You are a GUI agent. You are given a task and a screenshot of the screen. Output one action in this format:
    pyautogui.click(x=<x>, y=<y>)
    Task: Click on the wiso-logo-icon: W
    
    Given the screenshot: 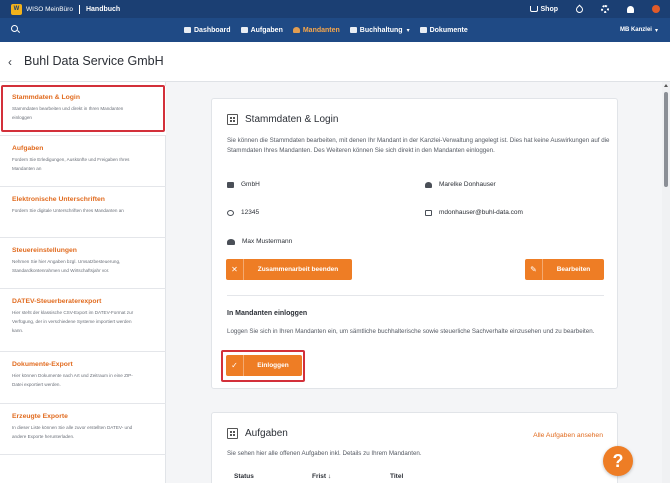 What is the action you would take?
    pyautogui.click(x=16, y=9)
    